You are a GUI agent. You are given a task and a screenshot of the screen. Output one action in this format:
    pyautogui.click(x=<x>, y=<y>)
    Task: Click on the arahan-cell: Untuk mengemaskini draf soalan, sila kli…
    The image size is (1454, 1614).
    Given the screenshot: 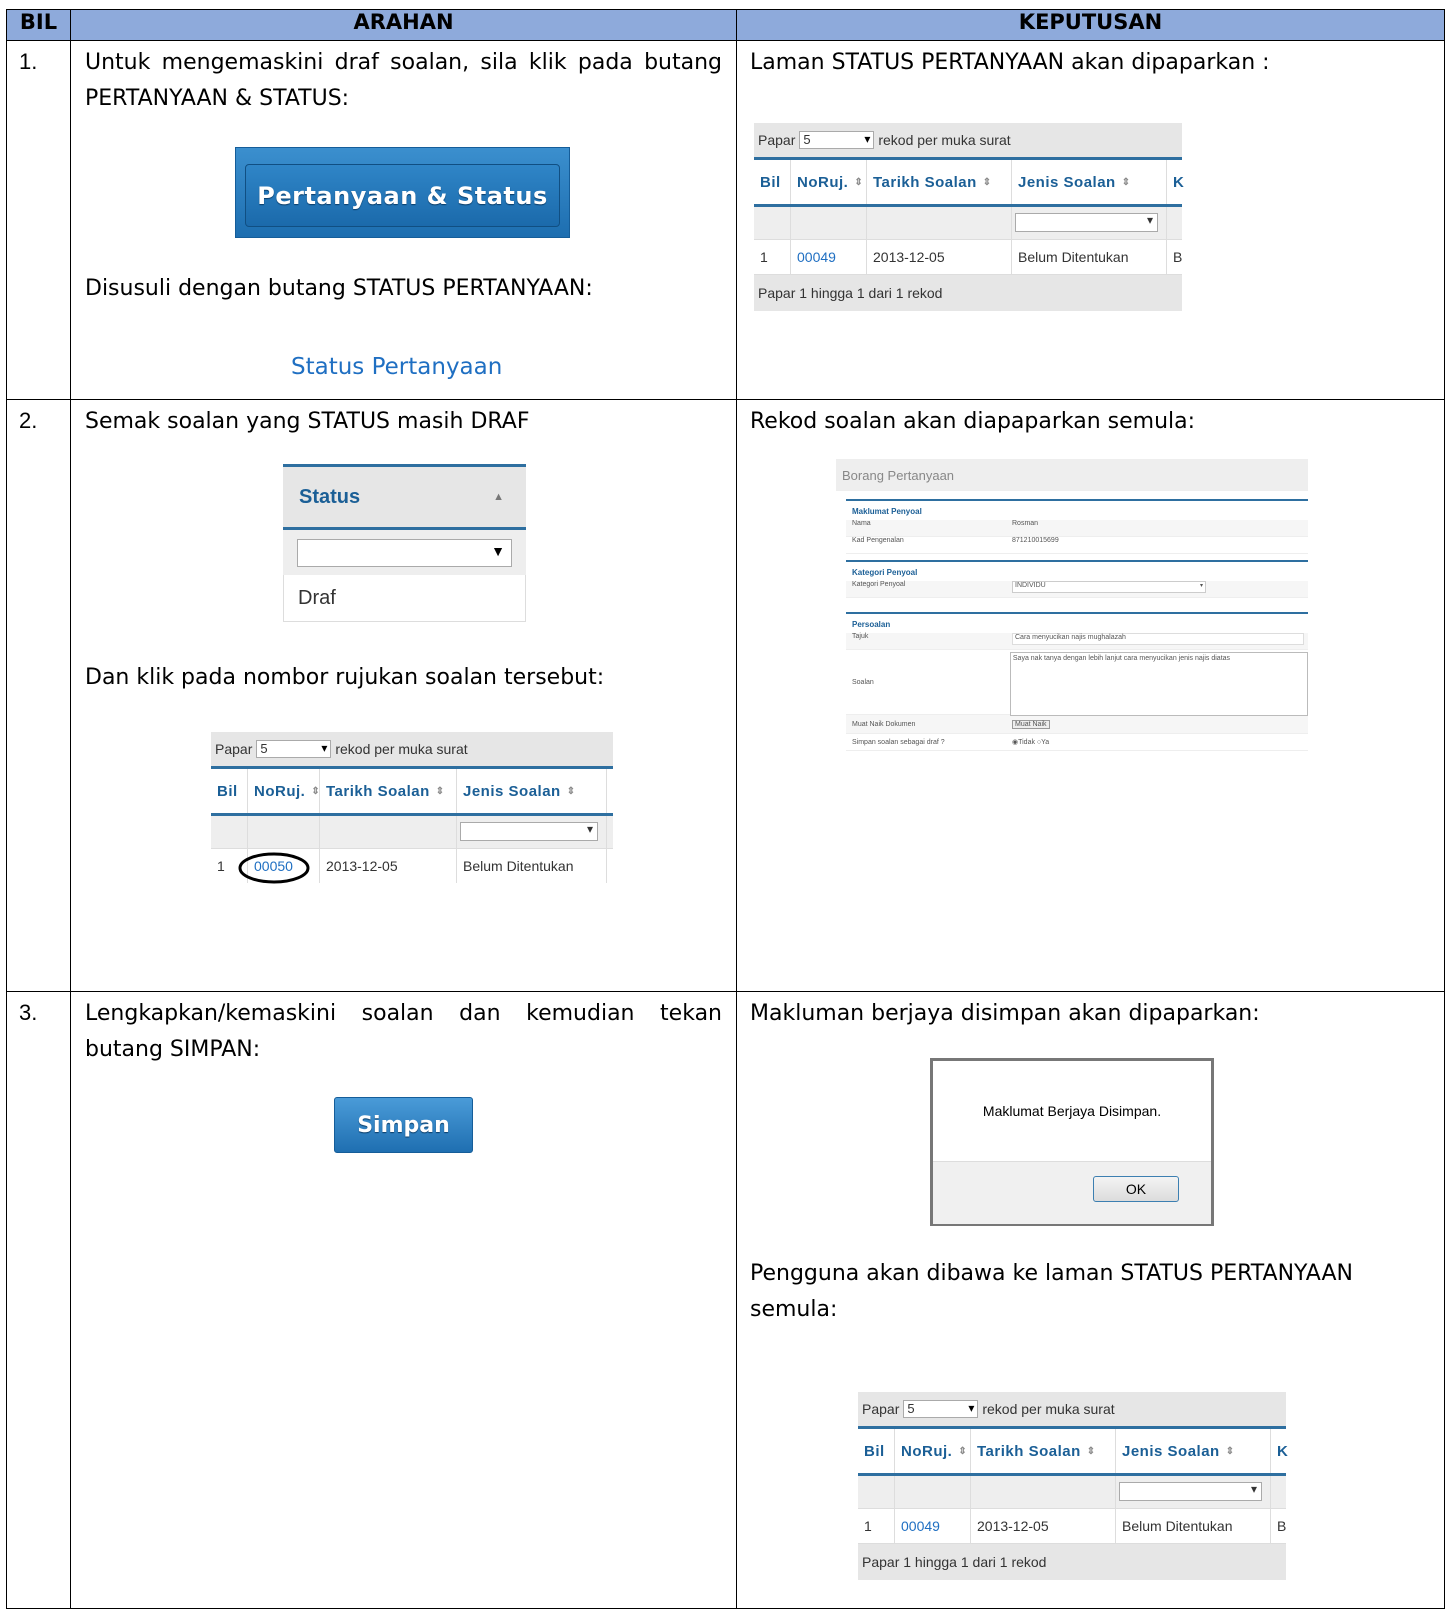 What is the action you would take?
    pyautogui.click(x=403, y=220)
    